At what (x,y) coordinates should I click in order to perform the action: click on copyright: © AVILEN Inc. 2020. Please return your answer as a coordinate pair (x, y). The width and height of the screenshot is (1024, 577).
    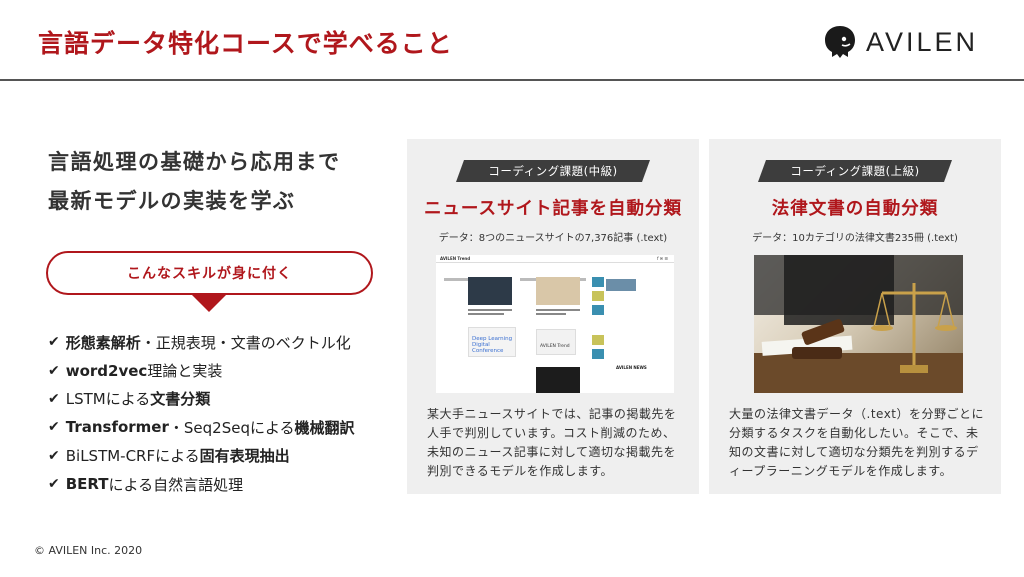
    Looking at the image, I should click on (88, 550).